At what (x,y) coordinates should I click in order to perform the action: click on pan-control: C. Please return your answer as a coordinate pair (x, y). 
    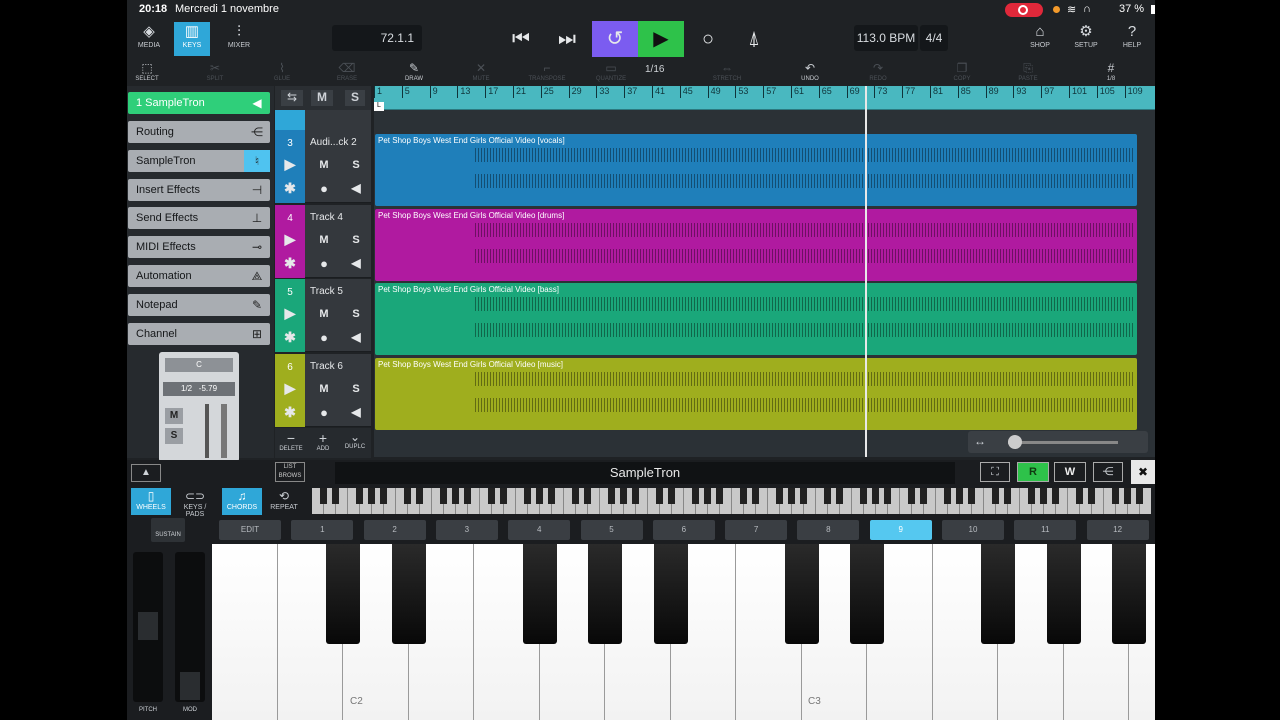
    Looking at the image, I should click on (199, 365).